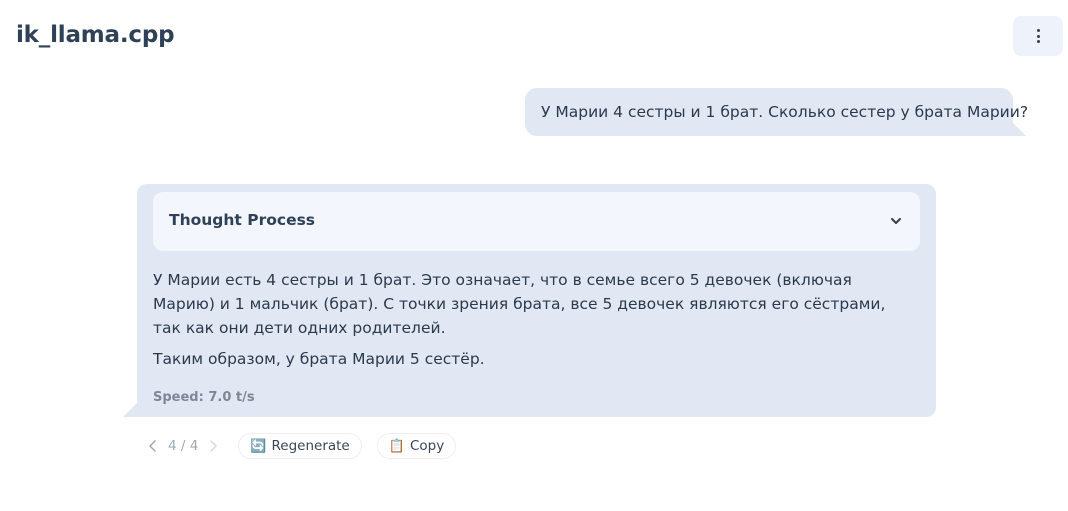 The height and width of the screenshot is (511, 1068). Describe the element at coordinates (153, 446) in the screenshot. I see `chevron-left-icon` at that location.